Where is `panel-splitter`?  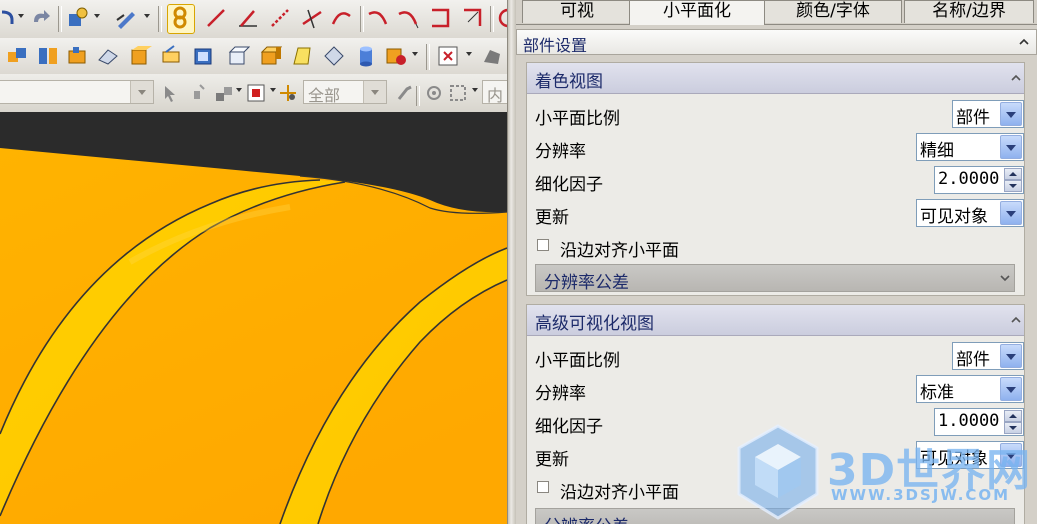
panel-splitter is located at coordinates (511, 262).